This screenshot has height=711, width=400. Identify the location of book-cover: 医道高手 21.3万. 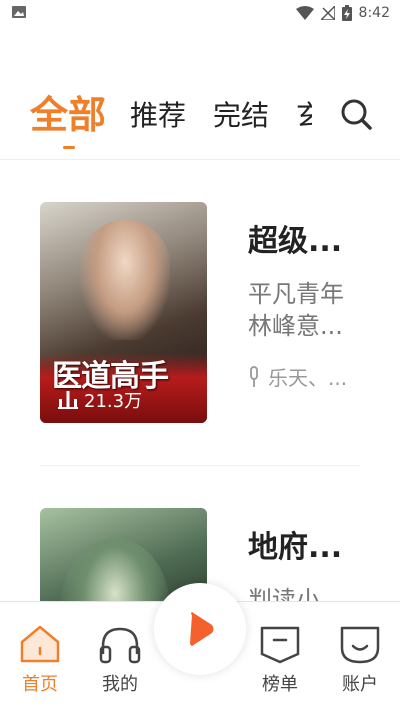
(123, 312).